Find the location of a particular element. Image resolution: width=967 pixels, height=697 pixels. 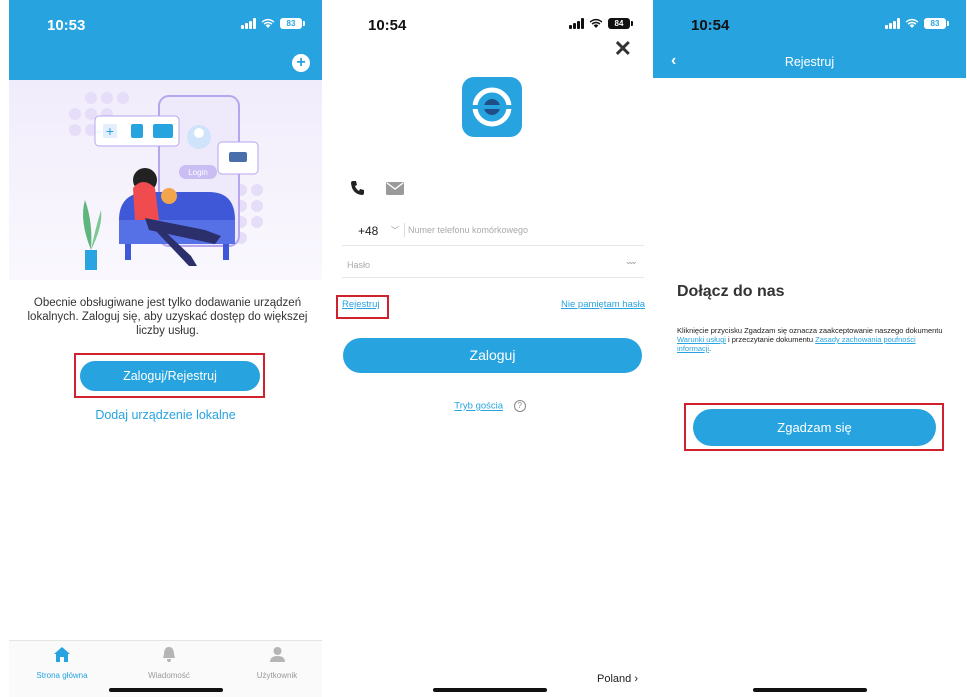

login-register-button: Zaloguj/Rejestruj is located at coordinates (170, 376).